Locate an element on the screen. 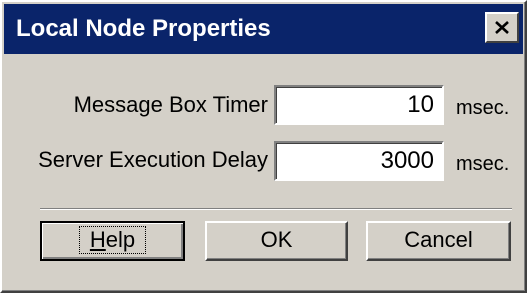  message-box-timer-input: 10 is located at coordinates (359, 105).